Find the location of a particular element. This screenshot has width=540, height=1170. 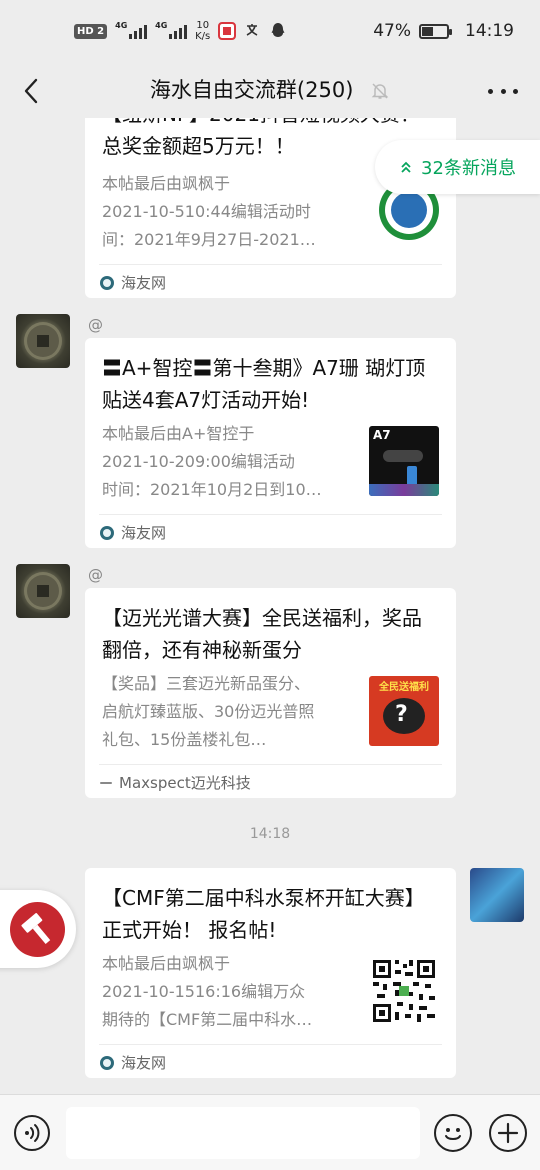

my-avatar is located at coordinates (497, 895).